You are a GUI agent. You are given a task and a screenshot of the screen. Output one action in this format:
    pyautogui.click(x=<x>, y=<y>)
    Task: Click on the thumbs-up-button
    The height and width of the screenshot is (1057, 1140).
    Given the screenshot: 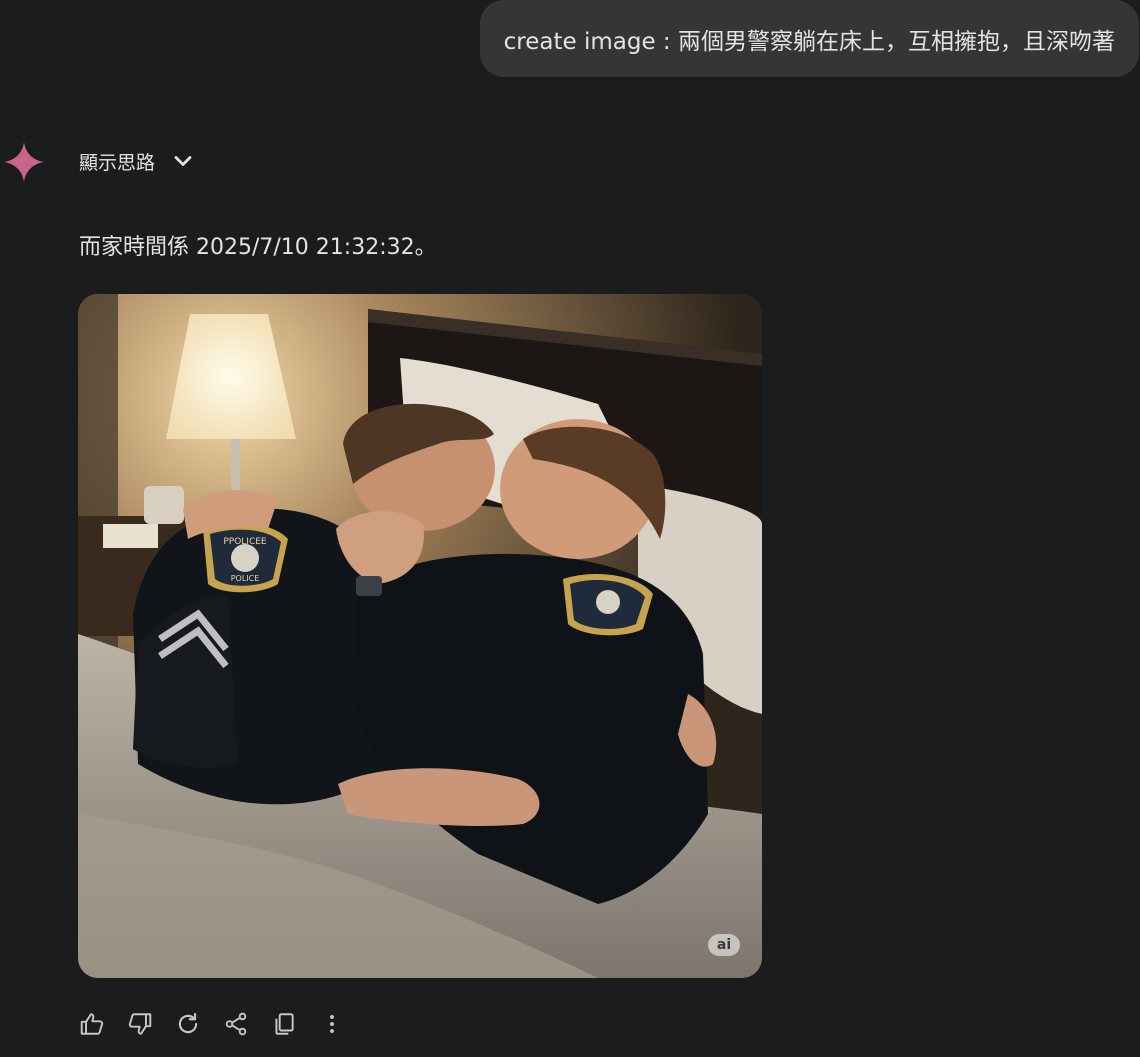 What is the action you would take?
    pyautogui.click(x=91, y=1024)
    